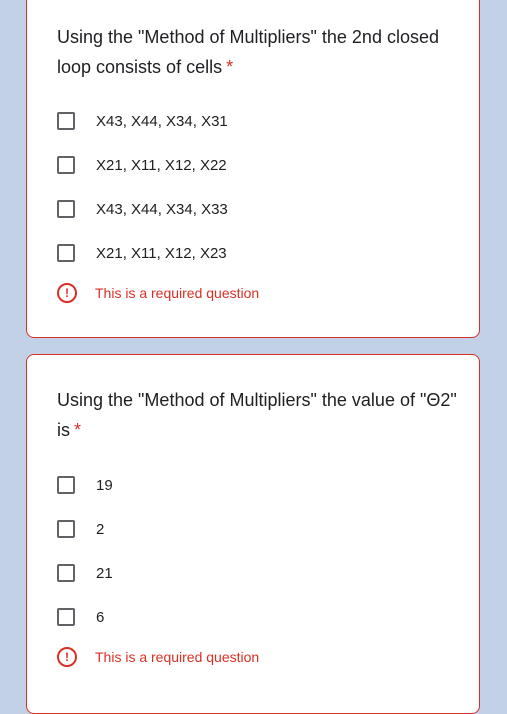  Describe the element at coordinates (85, 485) in the screenshot. I see `checkbox-option: 19` at that location.